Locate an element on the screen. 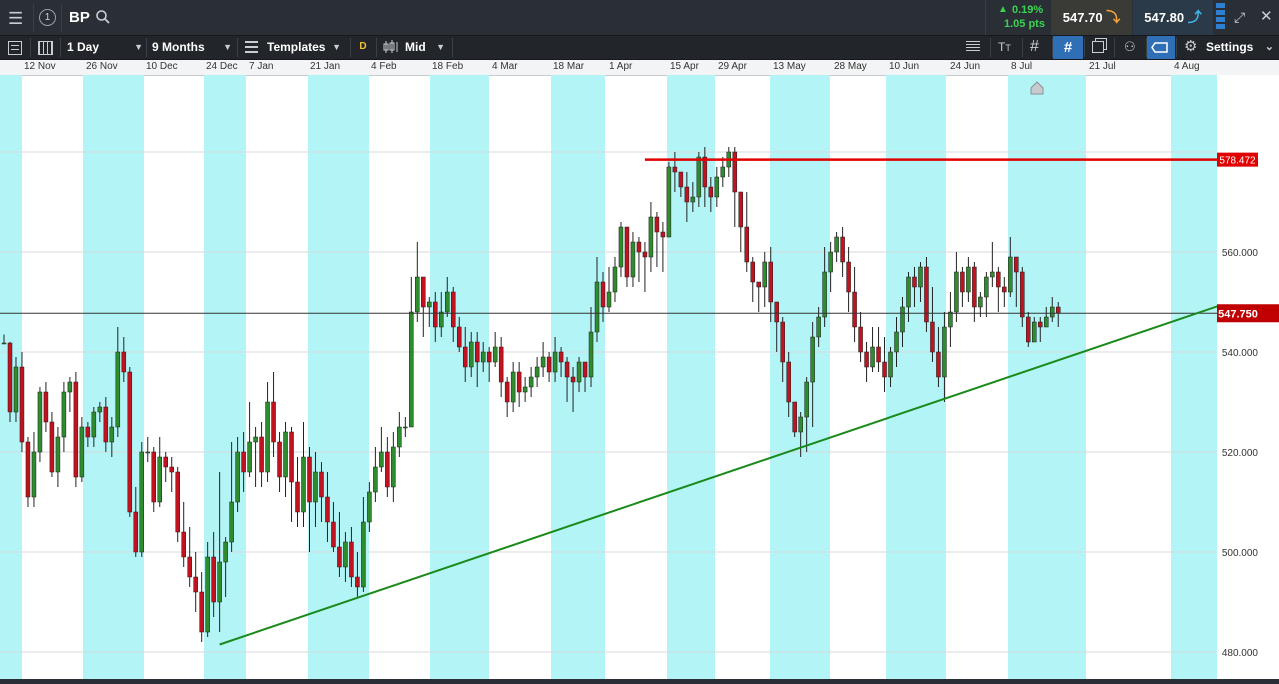 This screenshot has width=1279, height=684. templates-select: Templates ▼ is located at coordinates (304, 47).